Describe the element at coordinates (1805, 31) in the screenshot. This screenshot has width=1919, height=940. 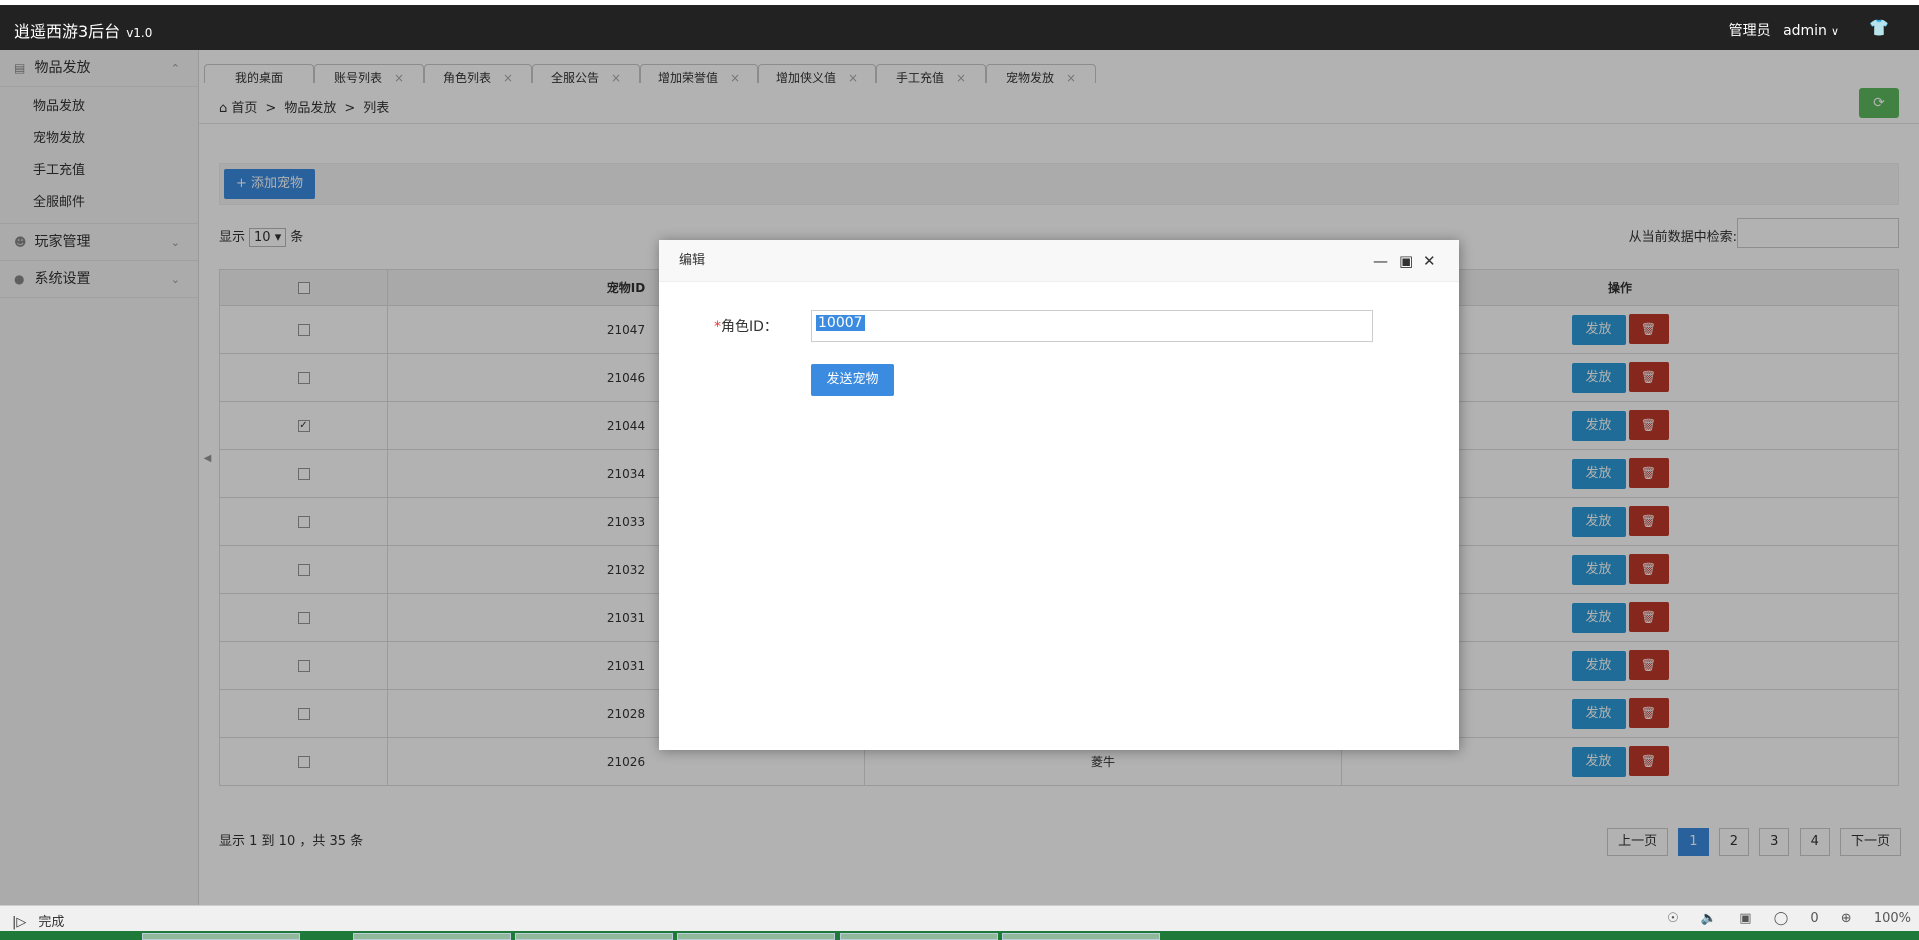
I see `username: admin` at that location.